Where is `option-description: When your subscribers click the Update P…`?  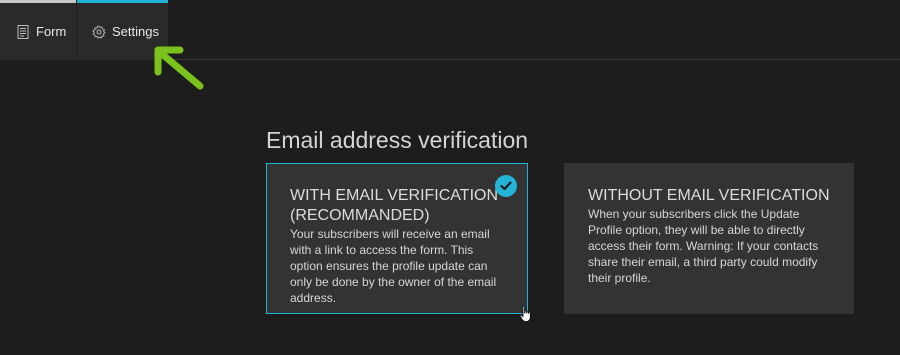 option-description: When your subscribers click the Update P… is located at coordinates (703, 246).